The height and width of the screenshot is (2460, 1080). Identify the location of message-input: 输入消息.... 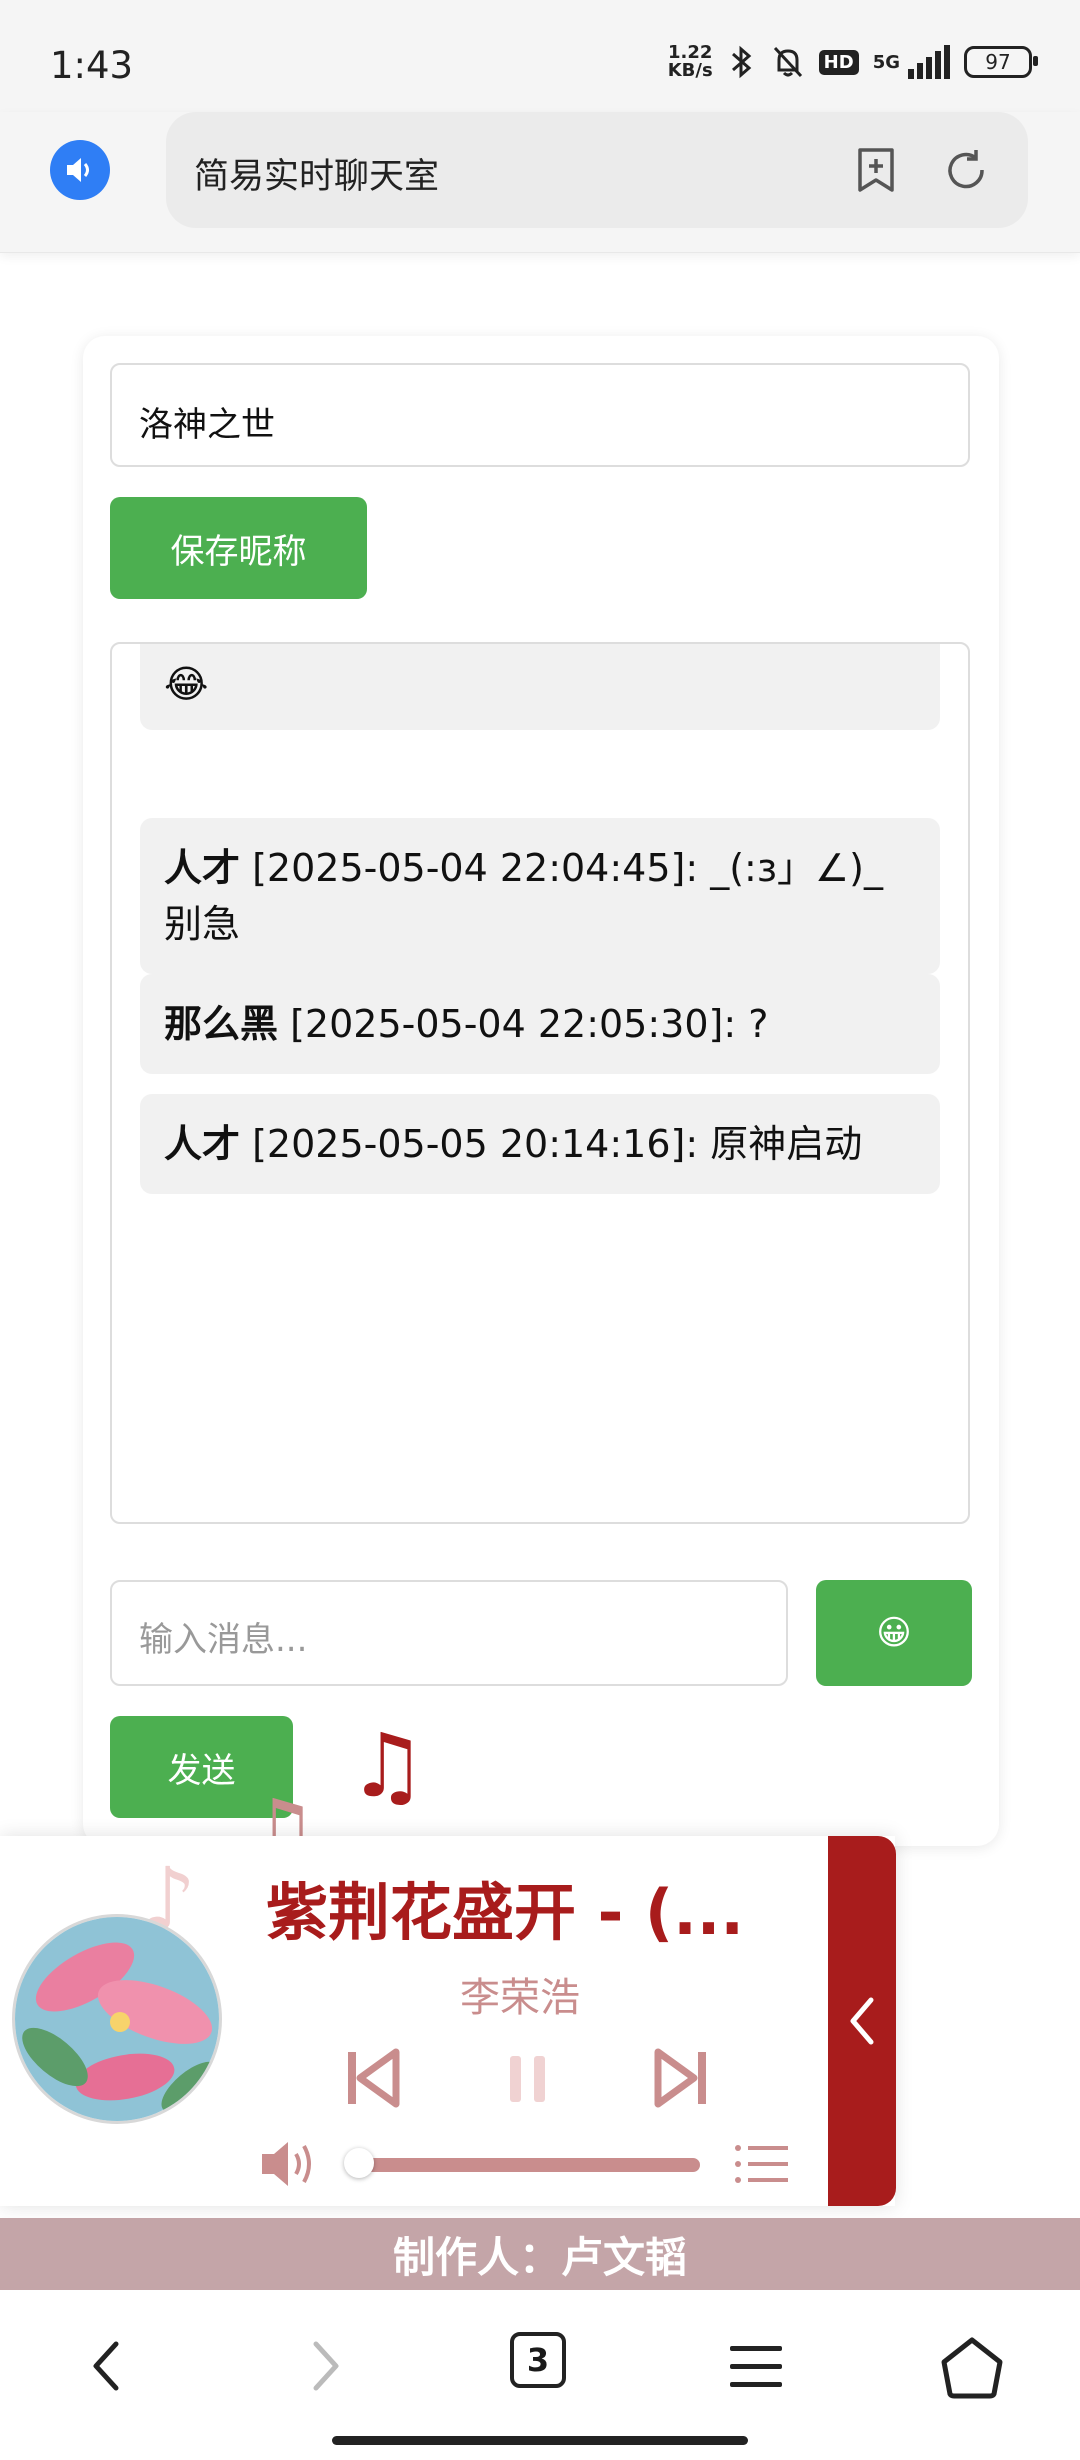
(449, 1633).